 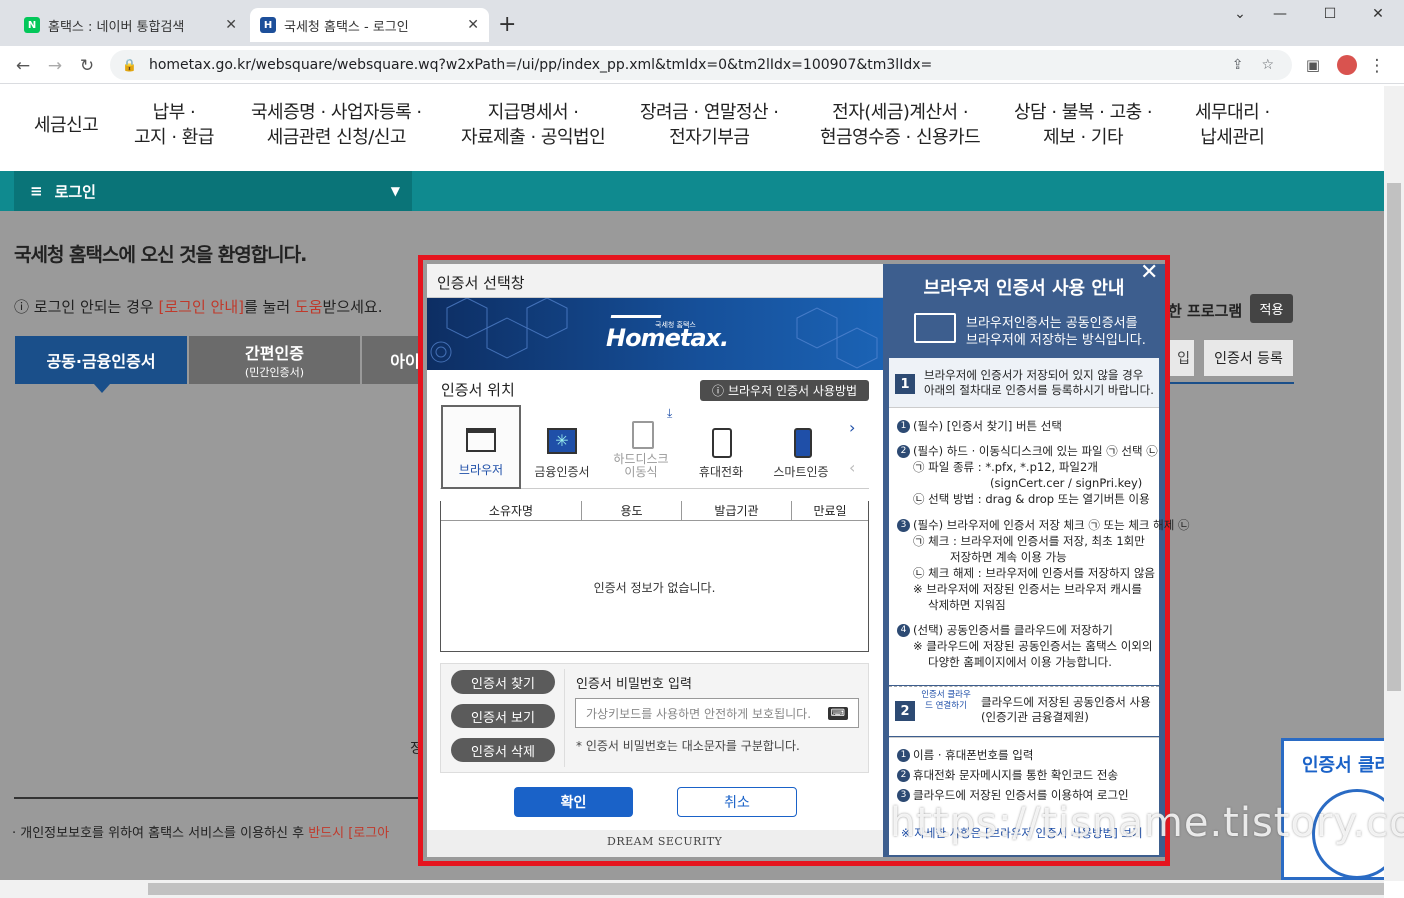 I want to click on cloud-step-2: 2 휴대전화 문자메시지를 통한 확인코드 전송, so click(x=1007, y=775).